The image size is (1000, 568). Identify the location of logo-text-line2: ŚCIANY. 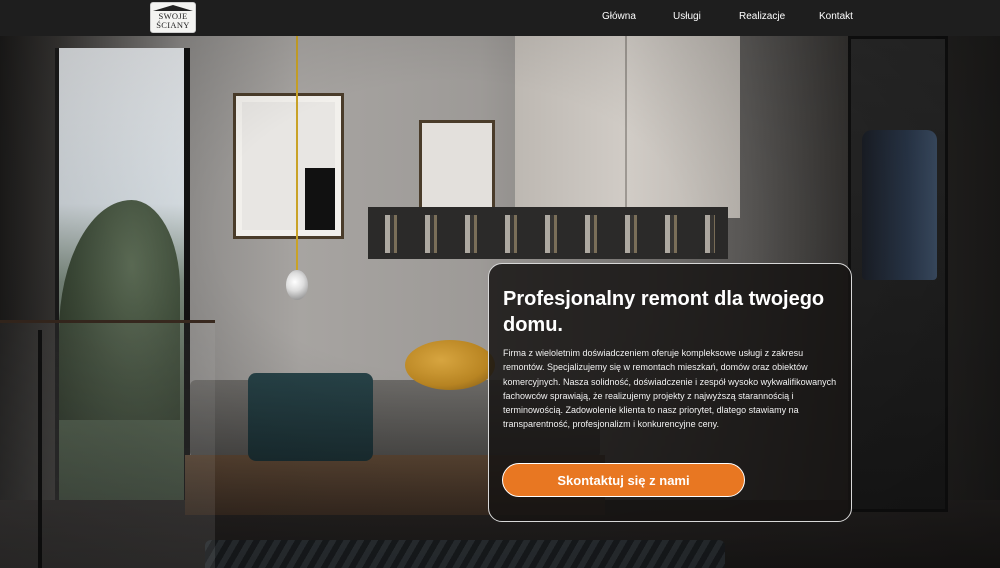
(173, 25).